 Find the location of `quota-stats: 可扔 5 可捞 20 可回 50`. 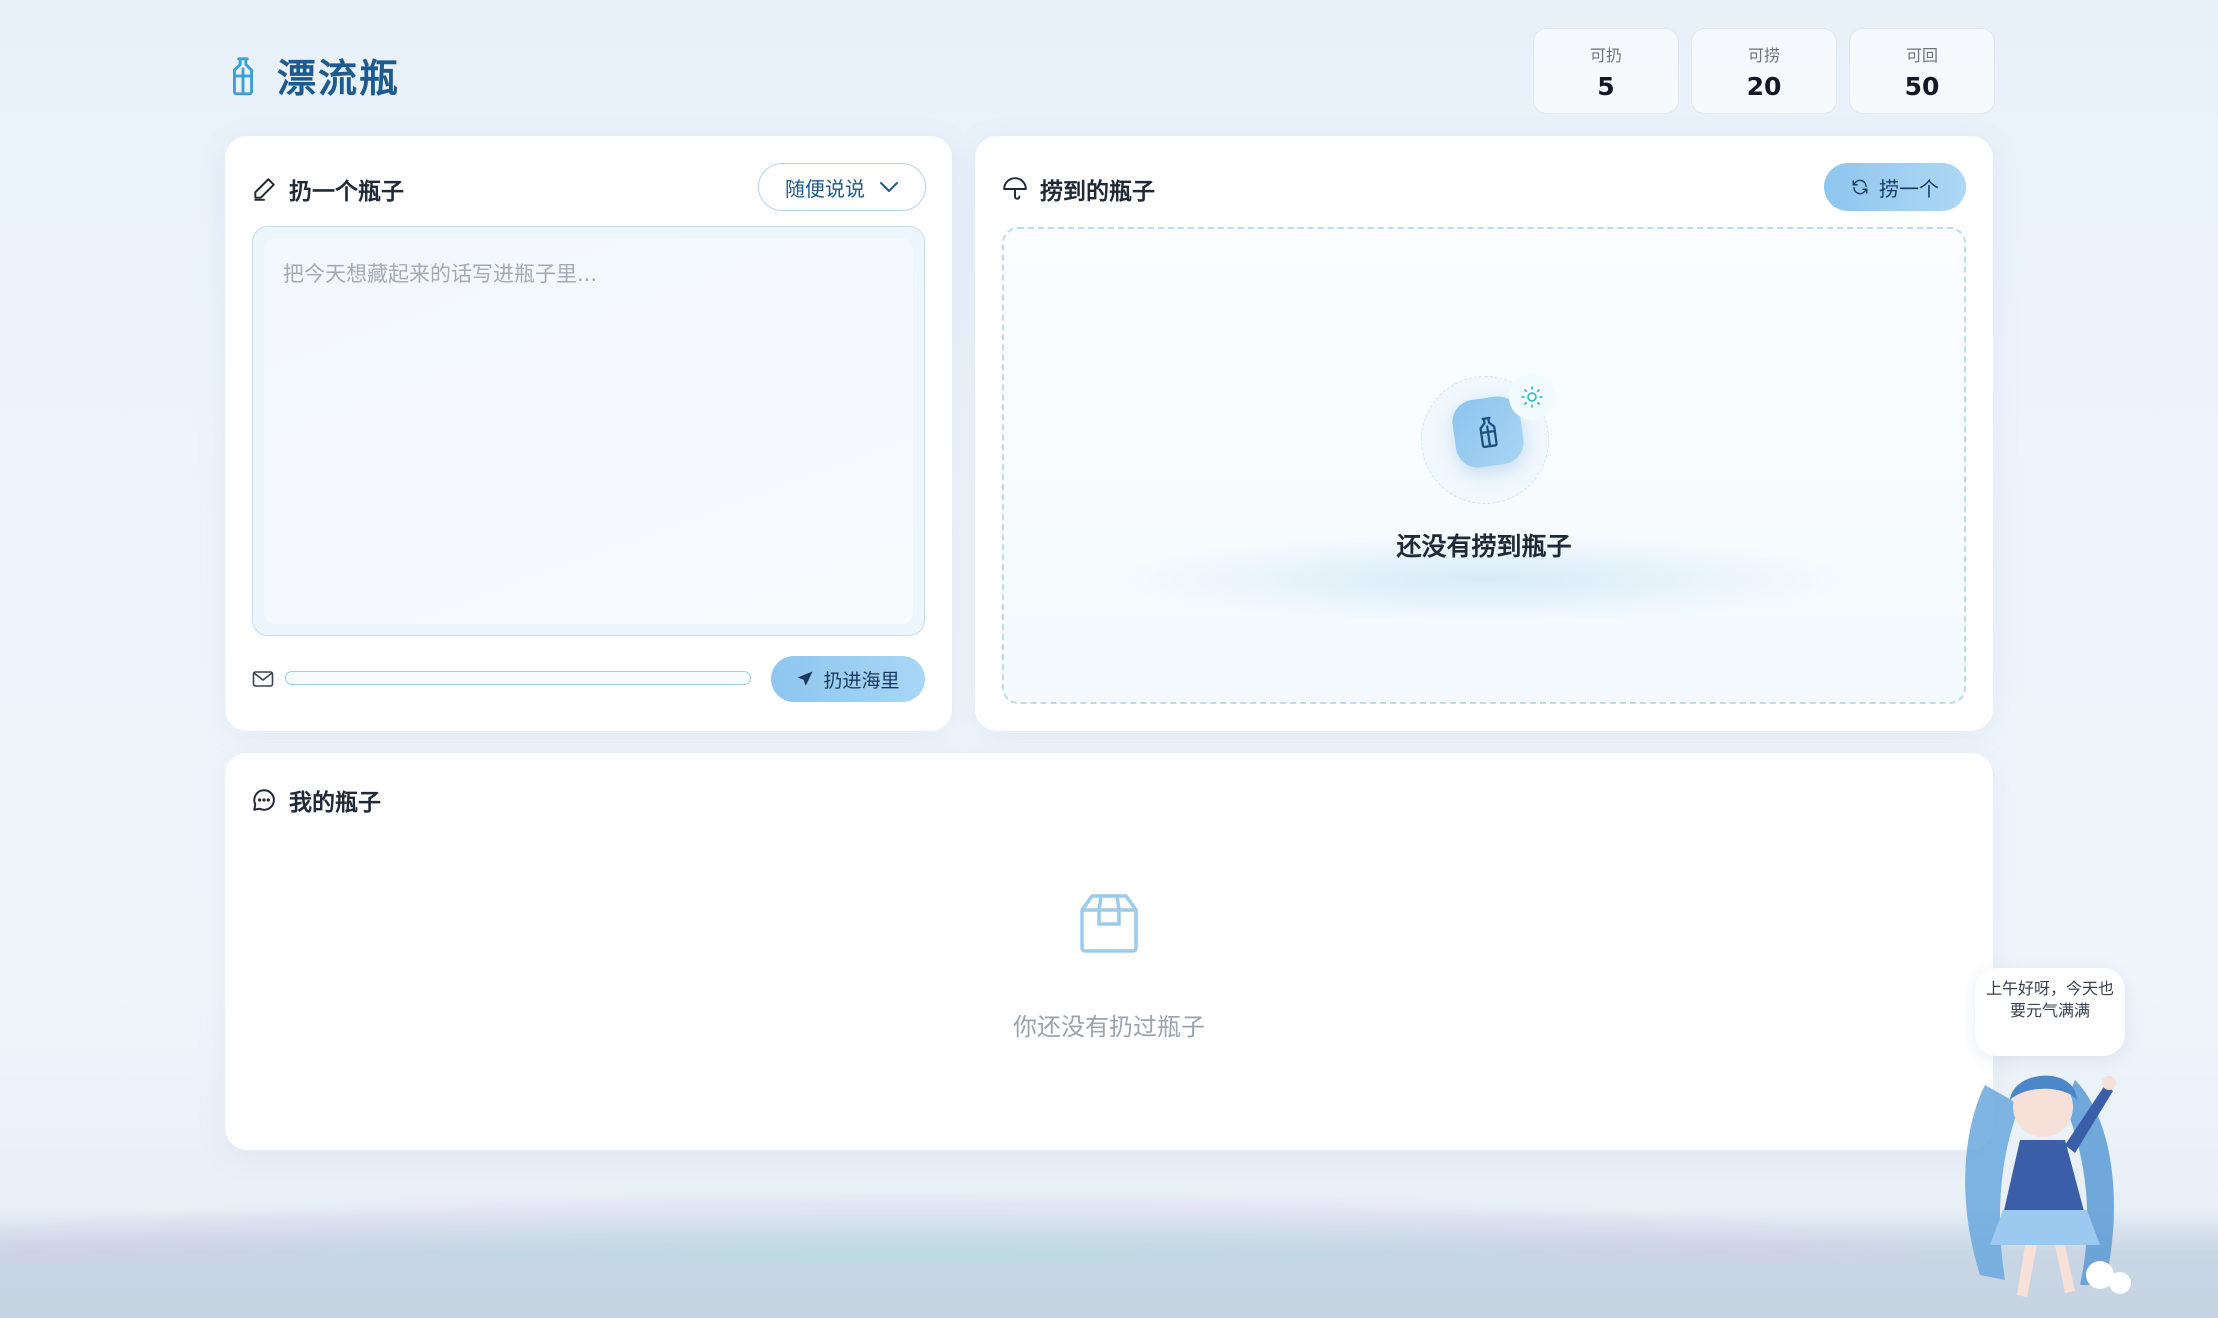

quota-stats: 可扔 5 可捞 20 可回 50 is located at coordinates (1764, 71).